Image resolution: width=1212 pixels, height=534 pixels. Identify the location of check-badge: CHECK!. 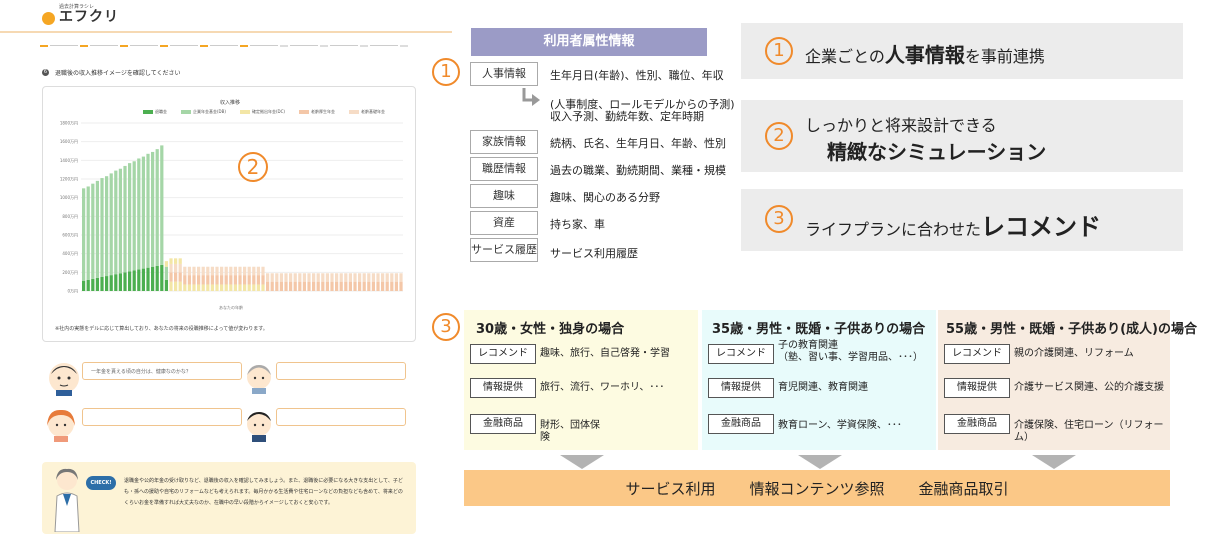
(101, 483).